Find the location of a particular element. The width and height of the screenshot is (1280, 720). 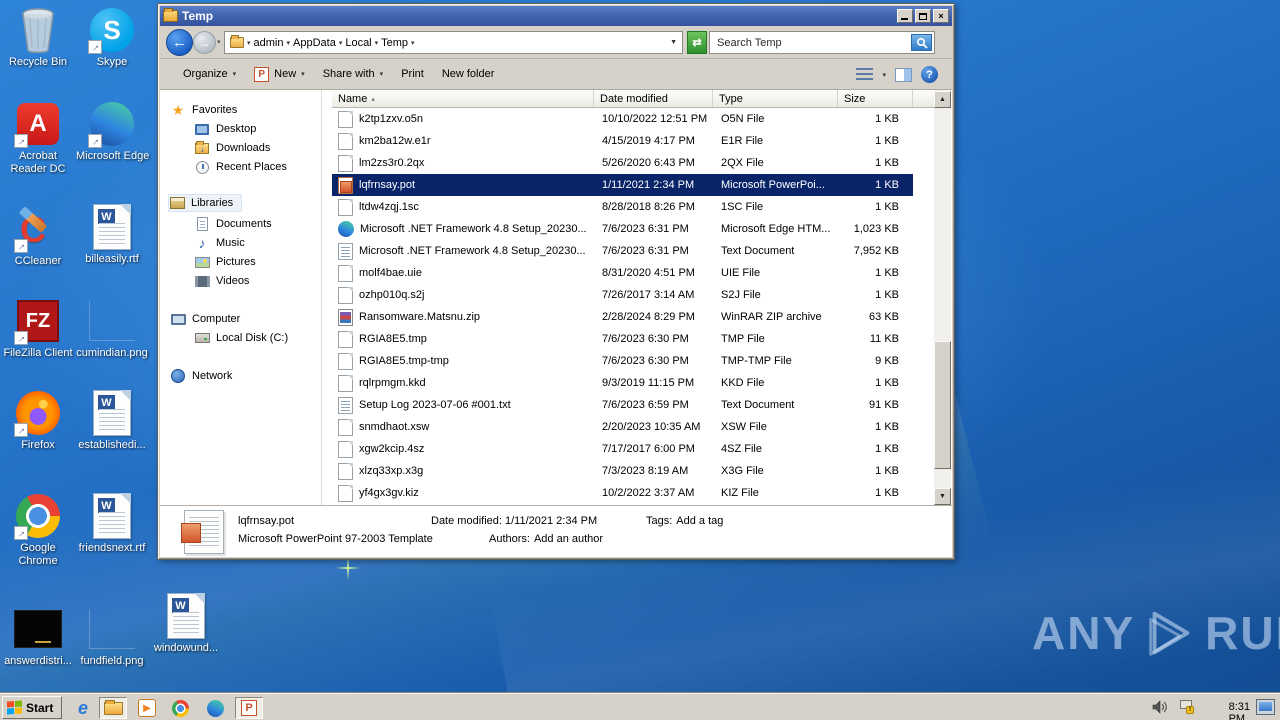

views-icon is located at coordinates (865, 74).